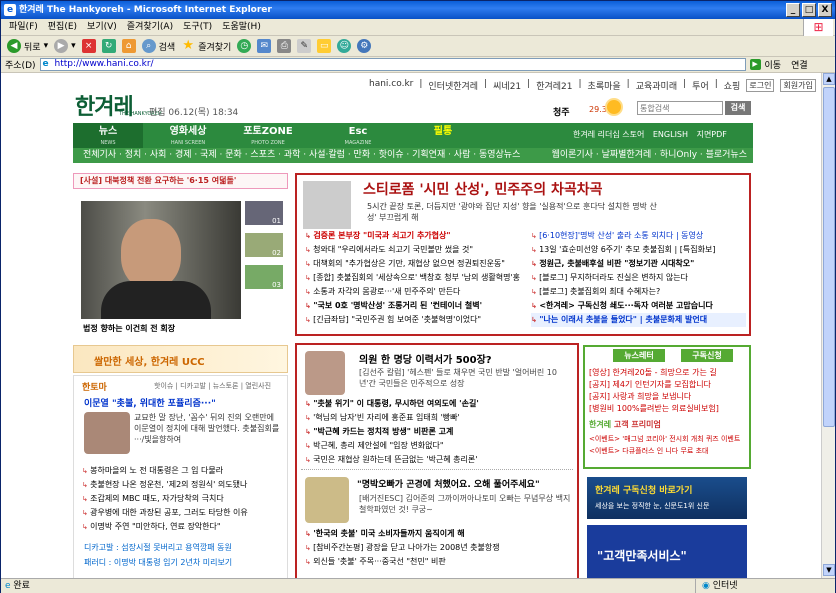 The height and width of the screenshot is (593, 836). Describe the element at coordinates (327, 205) in the screenshot. I see `headline-thumb` at that location.